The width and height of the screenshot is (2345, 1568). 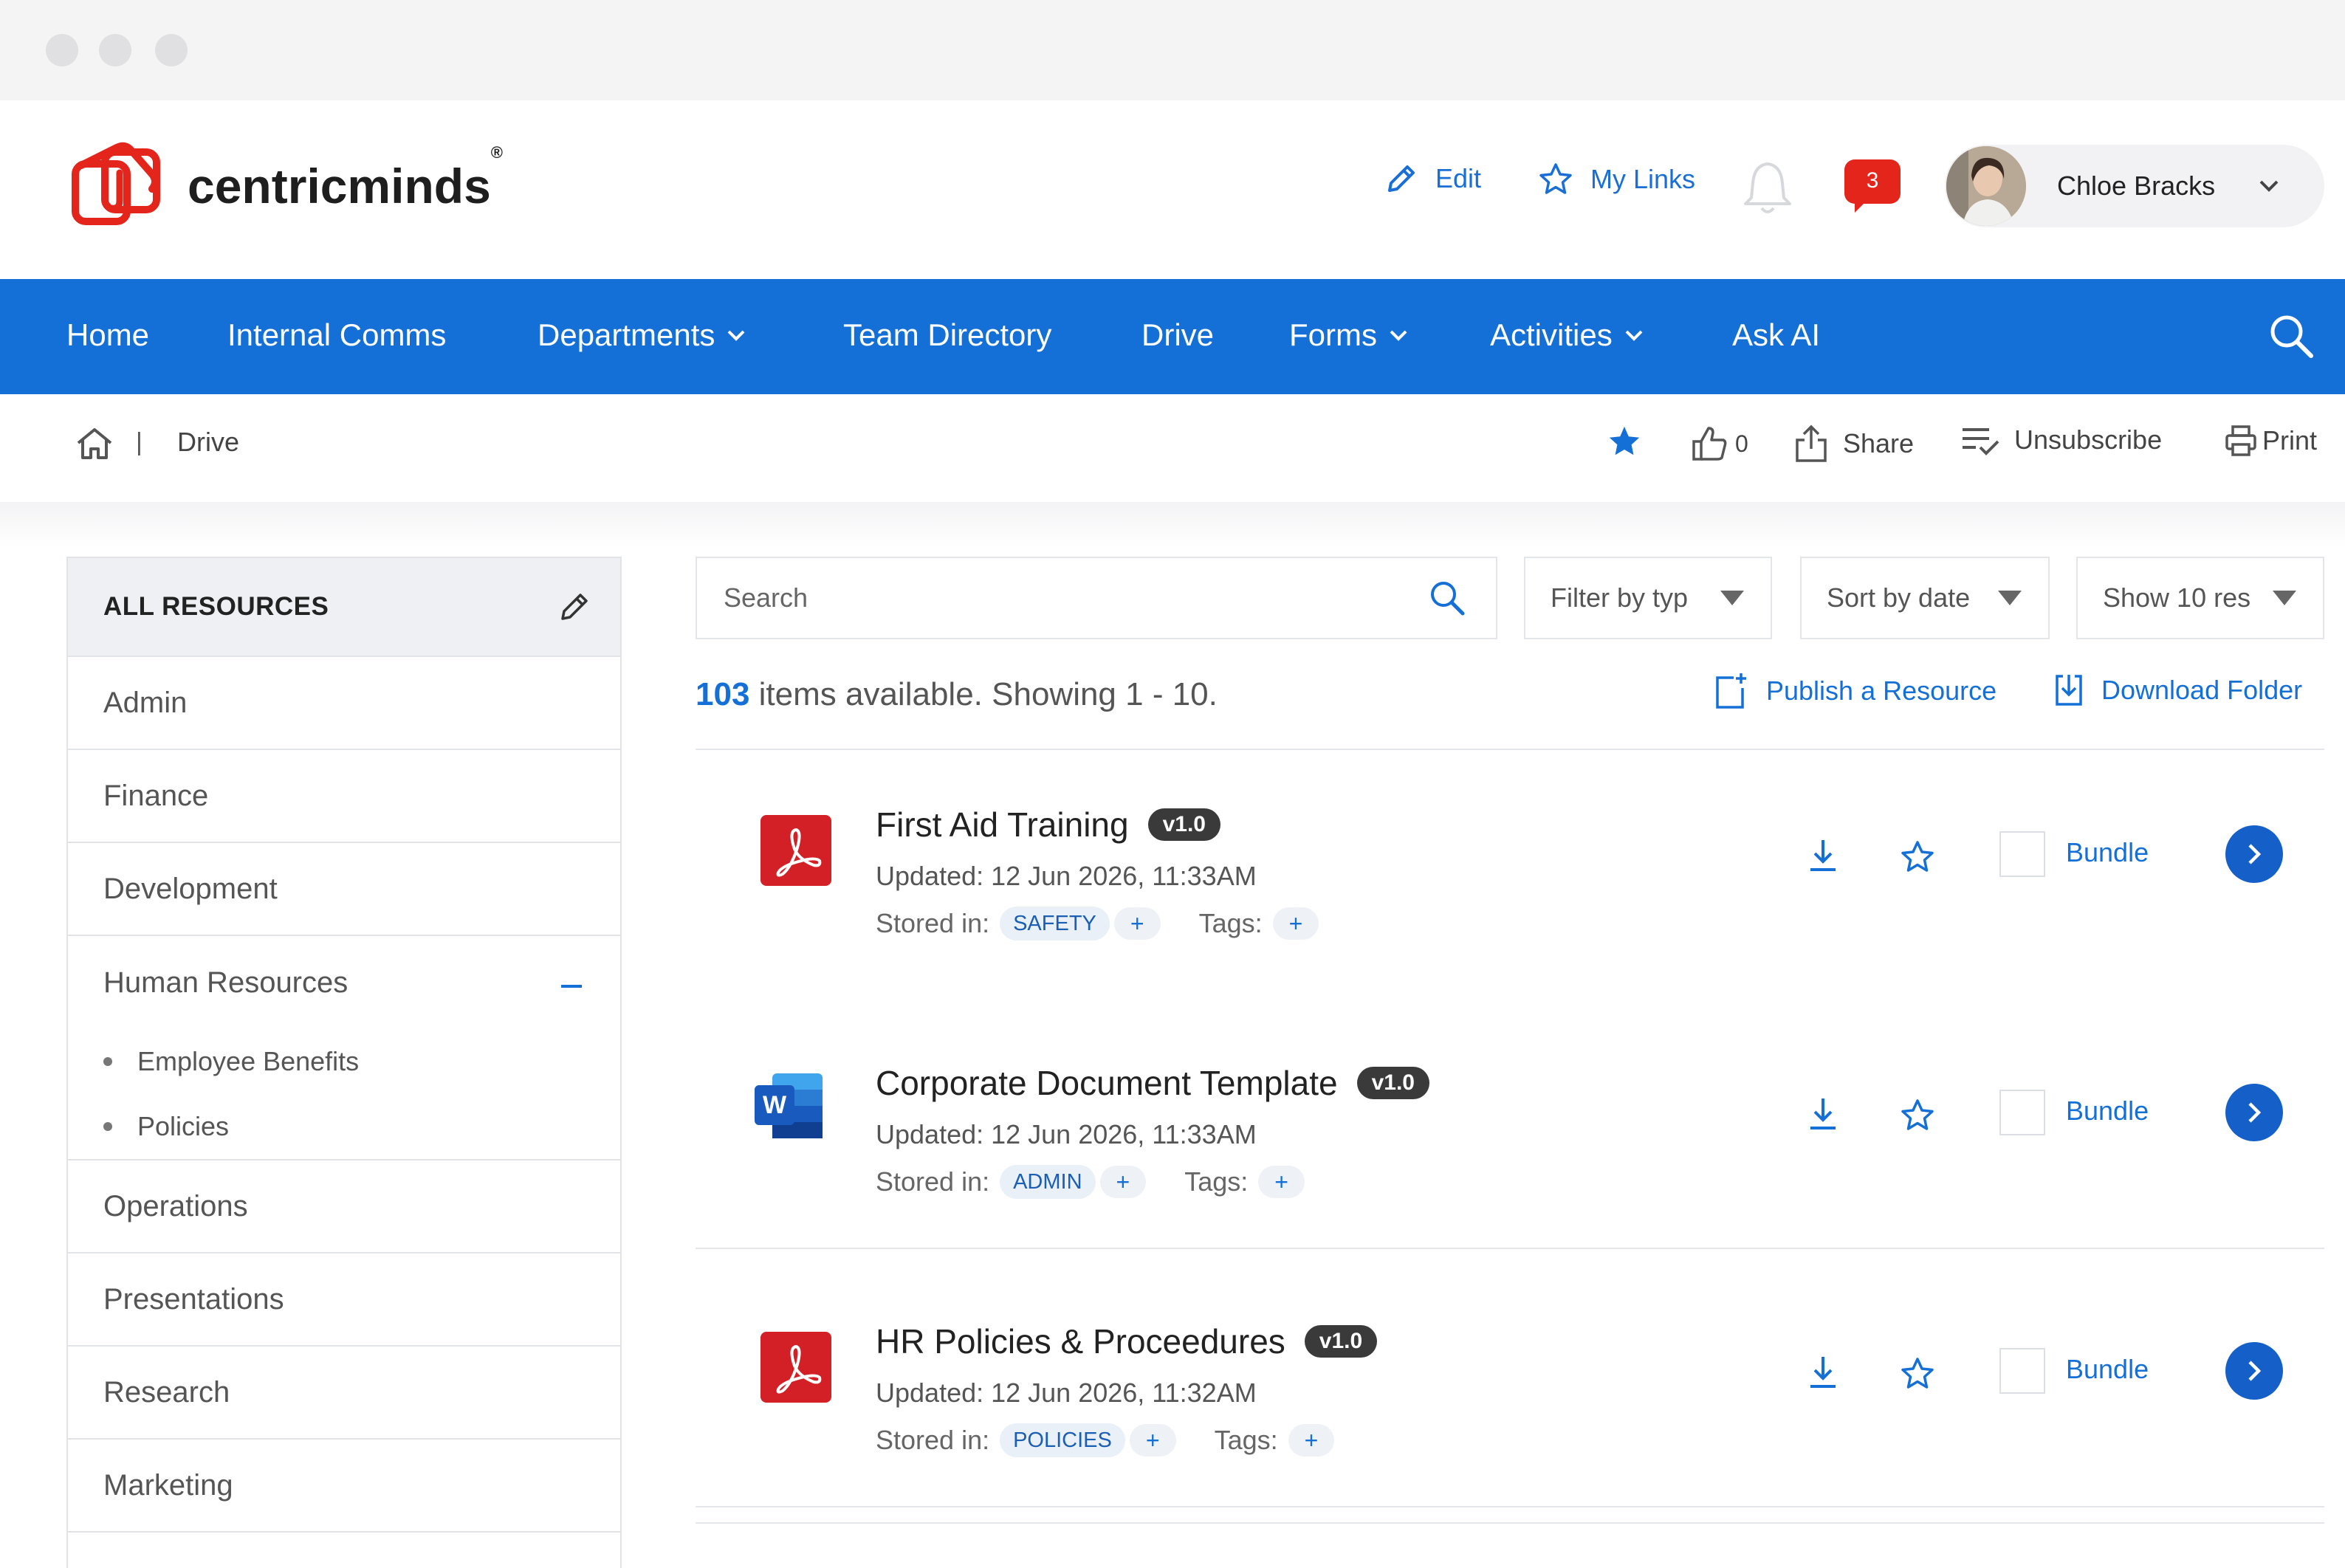 I want to click on stored-in-label: Stored in:, so click(x=933, y=1181).